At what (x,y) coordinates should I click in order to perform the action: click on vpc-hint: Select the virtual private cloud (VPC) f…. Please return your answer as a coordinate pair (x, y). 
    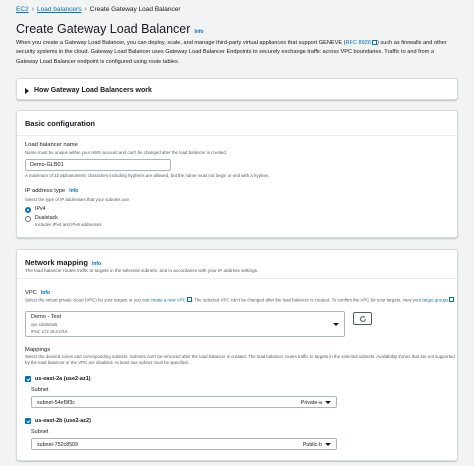
    Looking at the image, I should click on (240, 300).